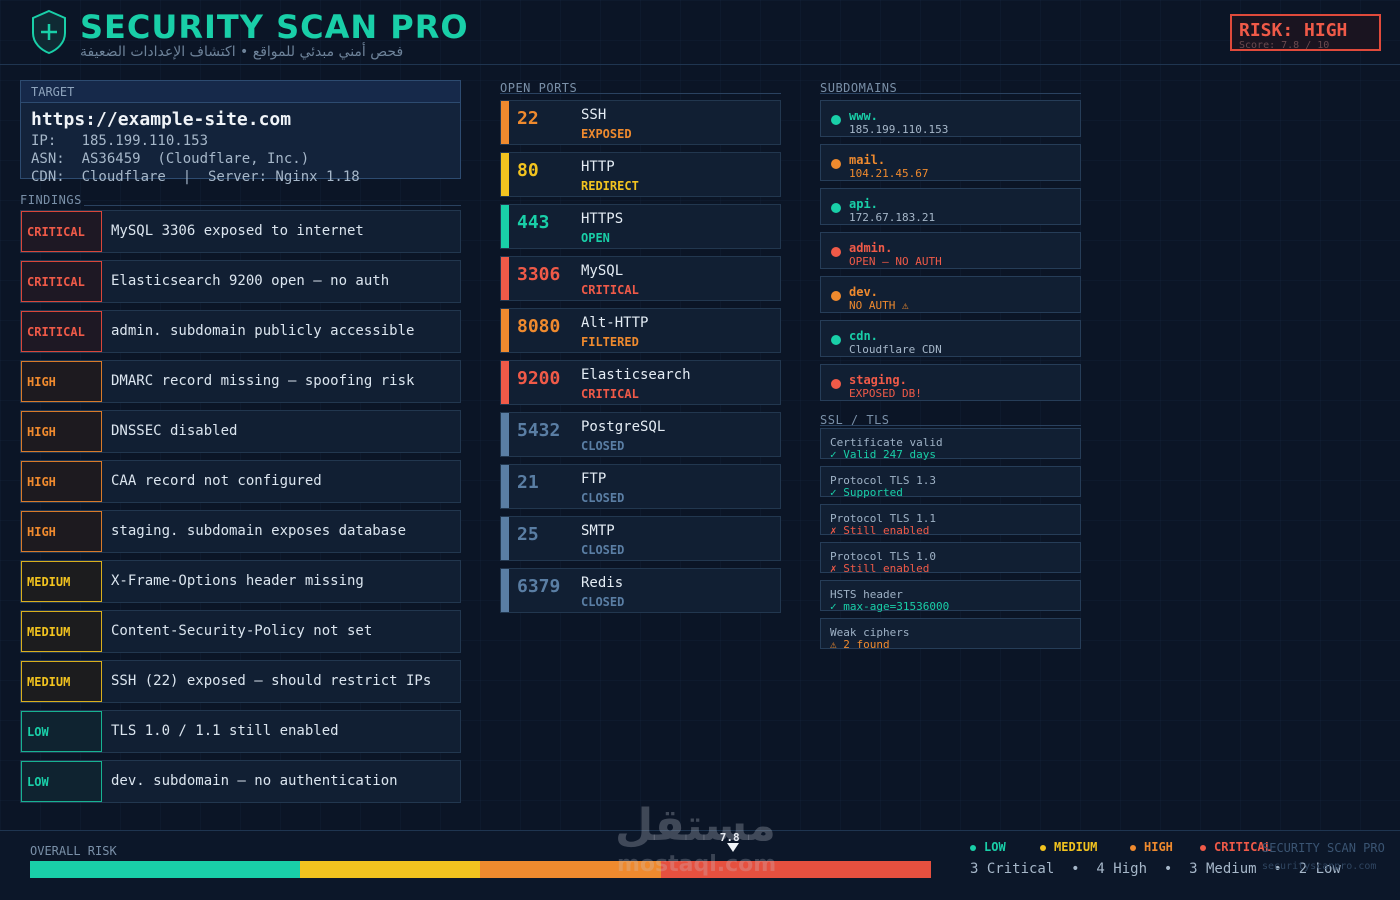  What do you see at coordinates (950, 162) in the screenshot?
I see `subdomain-row: mail. 104.21.45.67` at bounding box center [950, 162].